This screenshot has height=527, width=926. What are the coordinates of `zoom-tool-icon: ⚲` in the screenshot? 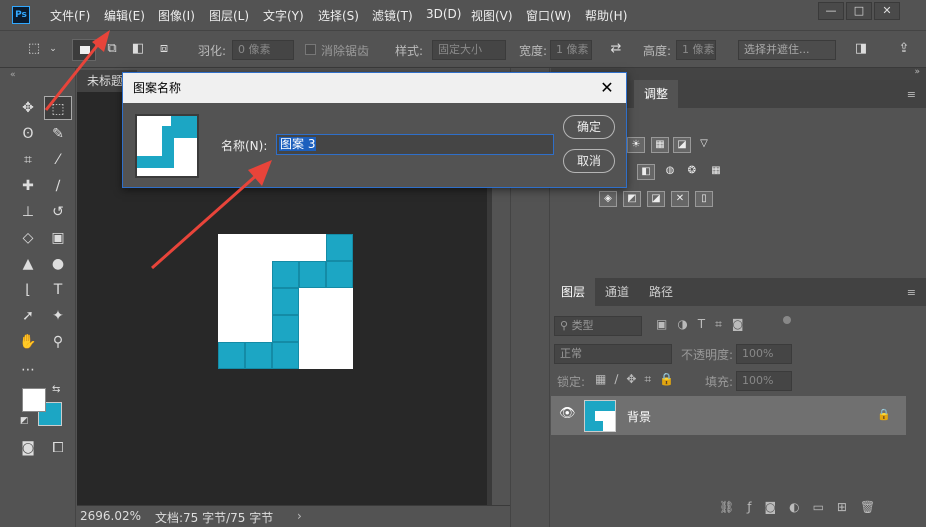 It's located at (58, 342).